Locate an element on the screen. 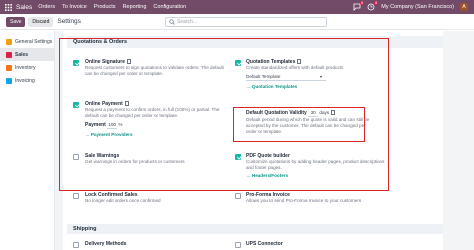 This screenshot has width=474, height=250. pdf-quote-builder-checkbox is located at coordinates (238, 157).